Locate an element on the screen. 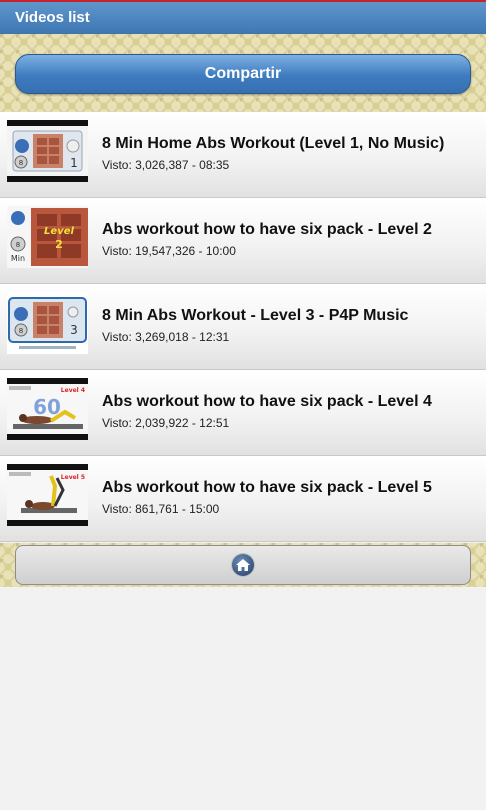 The width and height of the screenshot is (486, 810). video-meta: Visto: 19,547,326 - 10:00 is located at coordinates (169, 251).